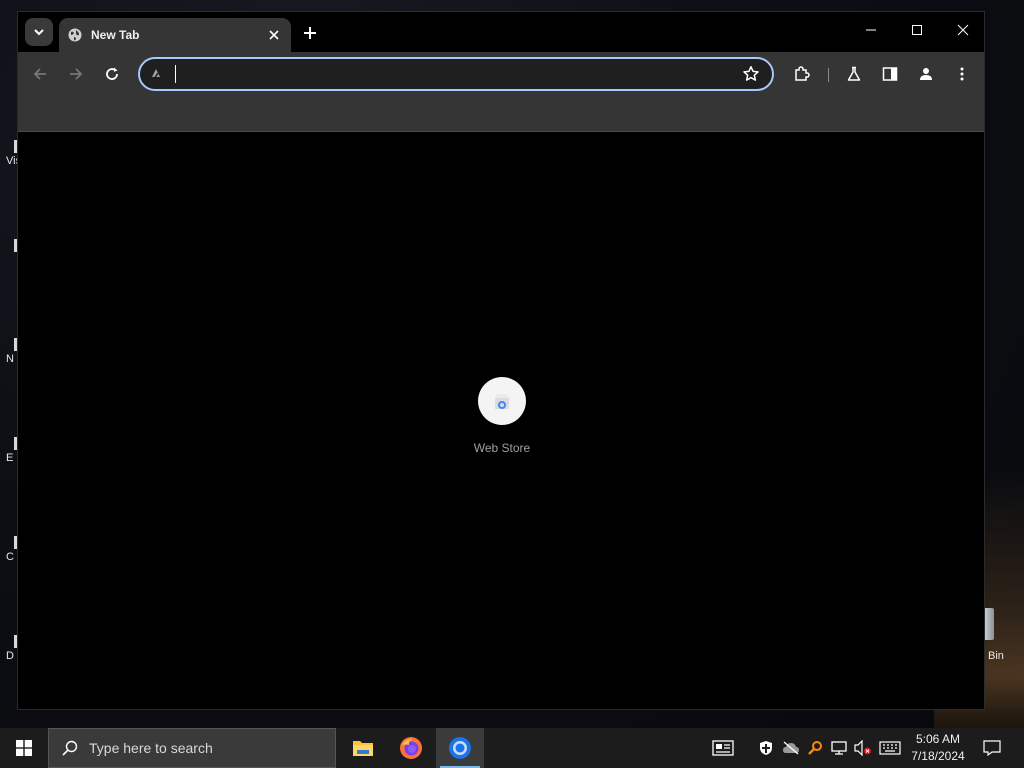  I want to click on reload-icon, so click(112, 73).